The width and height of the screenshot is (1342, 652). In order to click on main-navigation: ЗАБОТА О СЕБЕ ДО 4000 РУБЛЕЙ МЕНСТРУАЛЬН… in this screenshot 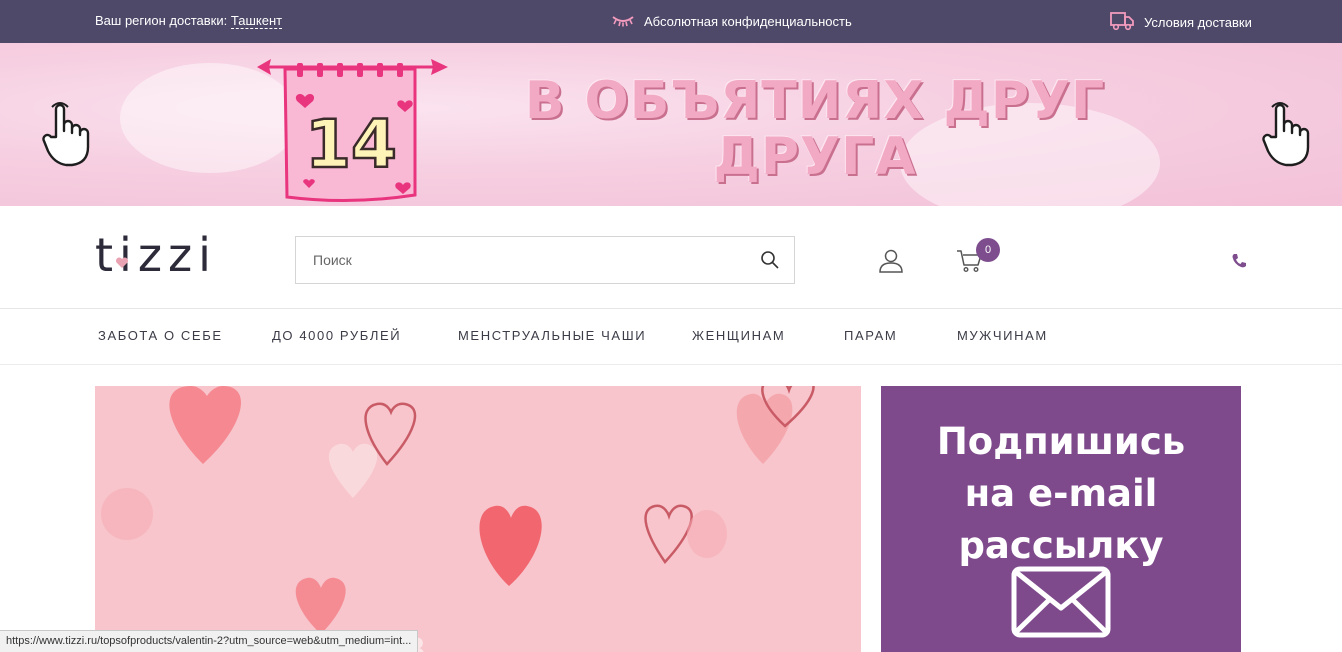, I will do `click(671, 337)`.